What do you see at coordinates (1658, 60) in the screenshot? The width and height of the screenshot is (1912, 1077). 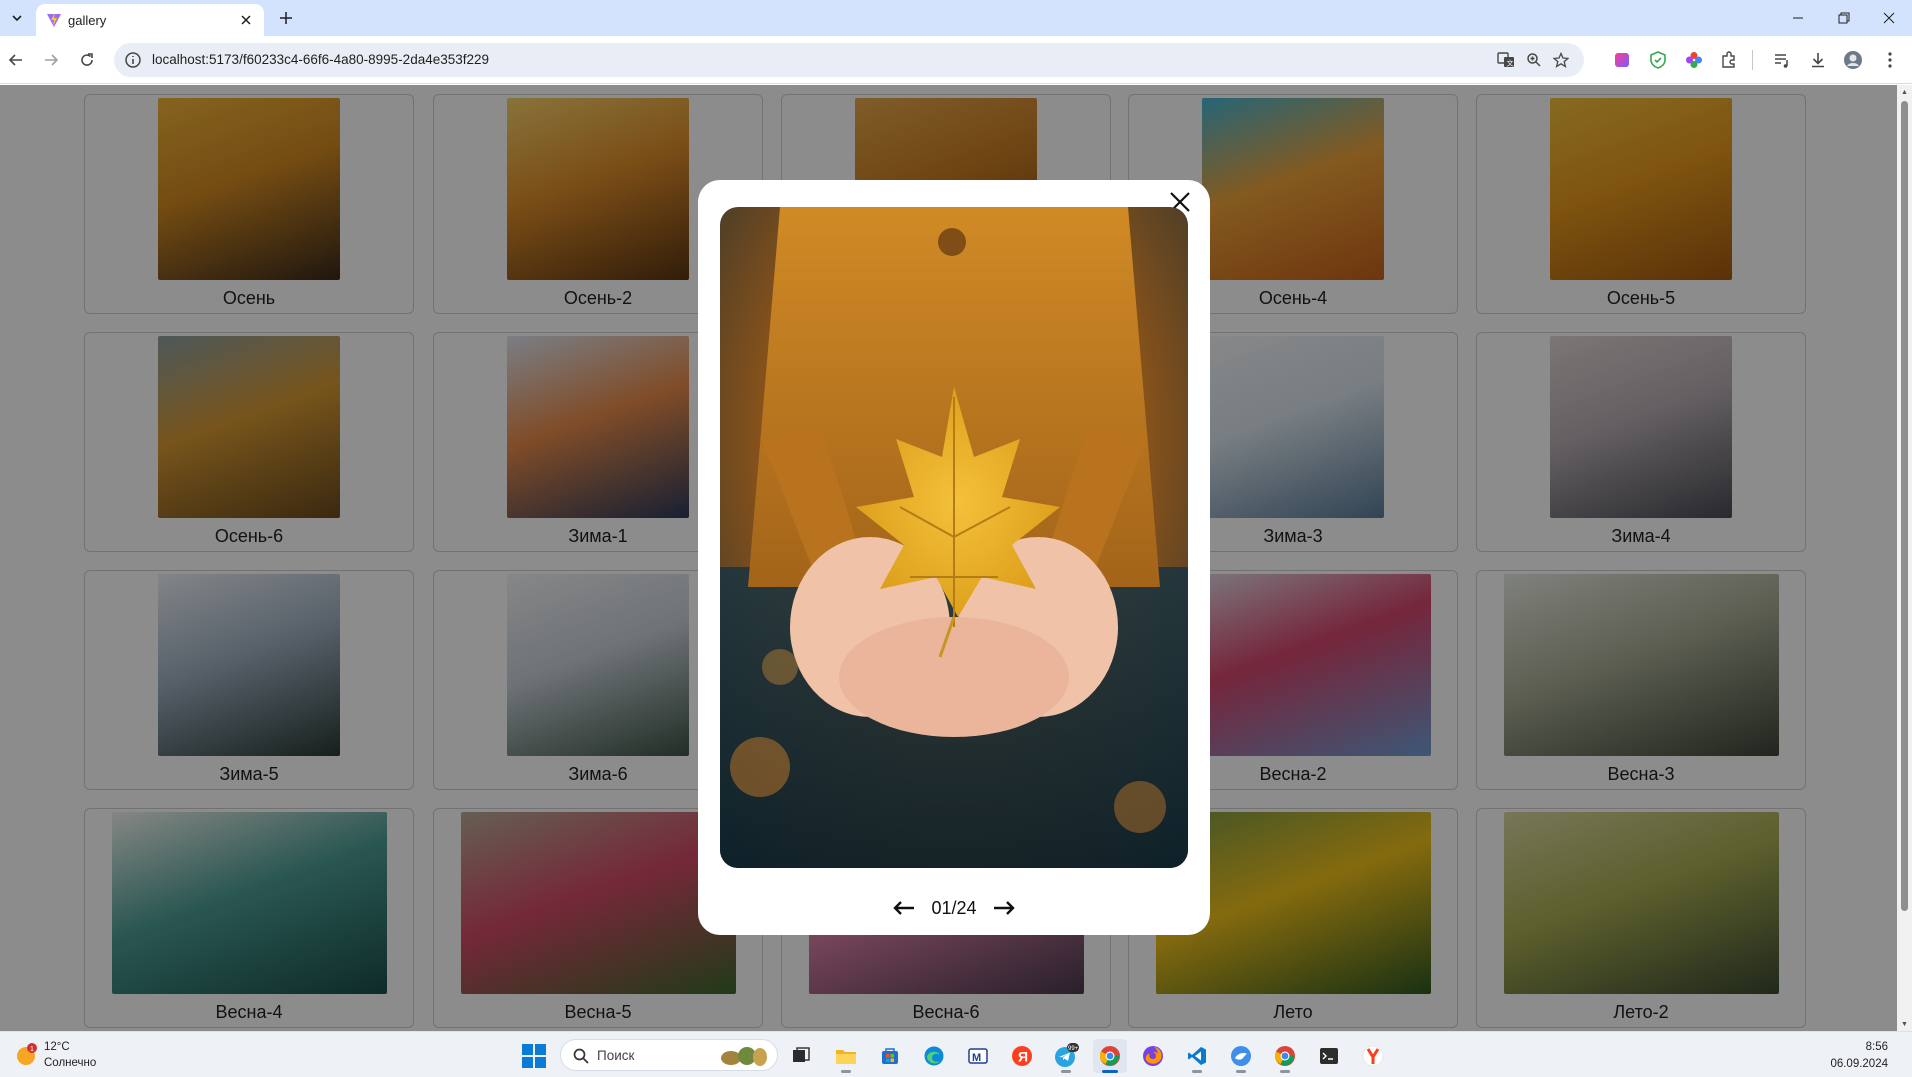 I see `extension-shield-icon` at bounding box center [1658, 60].